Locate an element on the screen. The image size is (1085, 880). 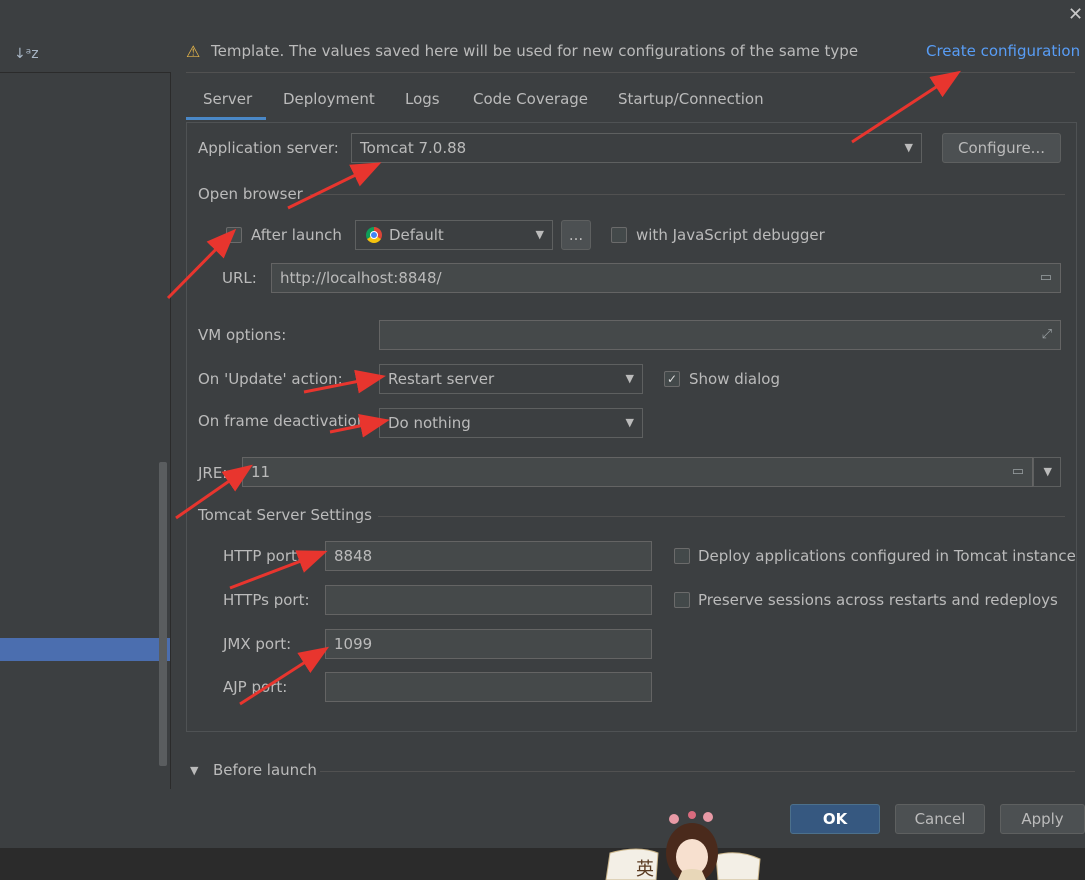
tomcat-settings-separator is located at coordinates (721, 516).